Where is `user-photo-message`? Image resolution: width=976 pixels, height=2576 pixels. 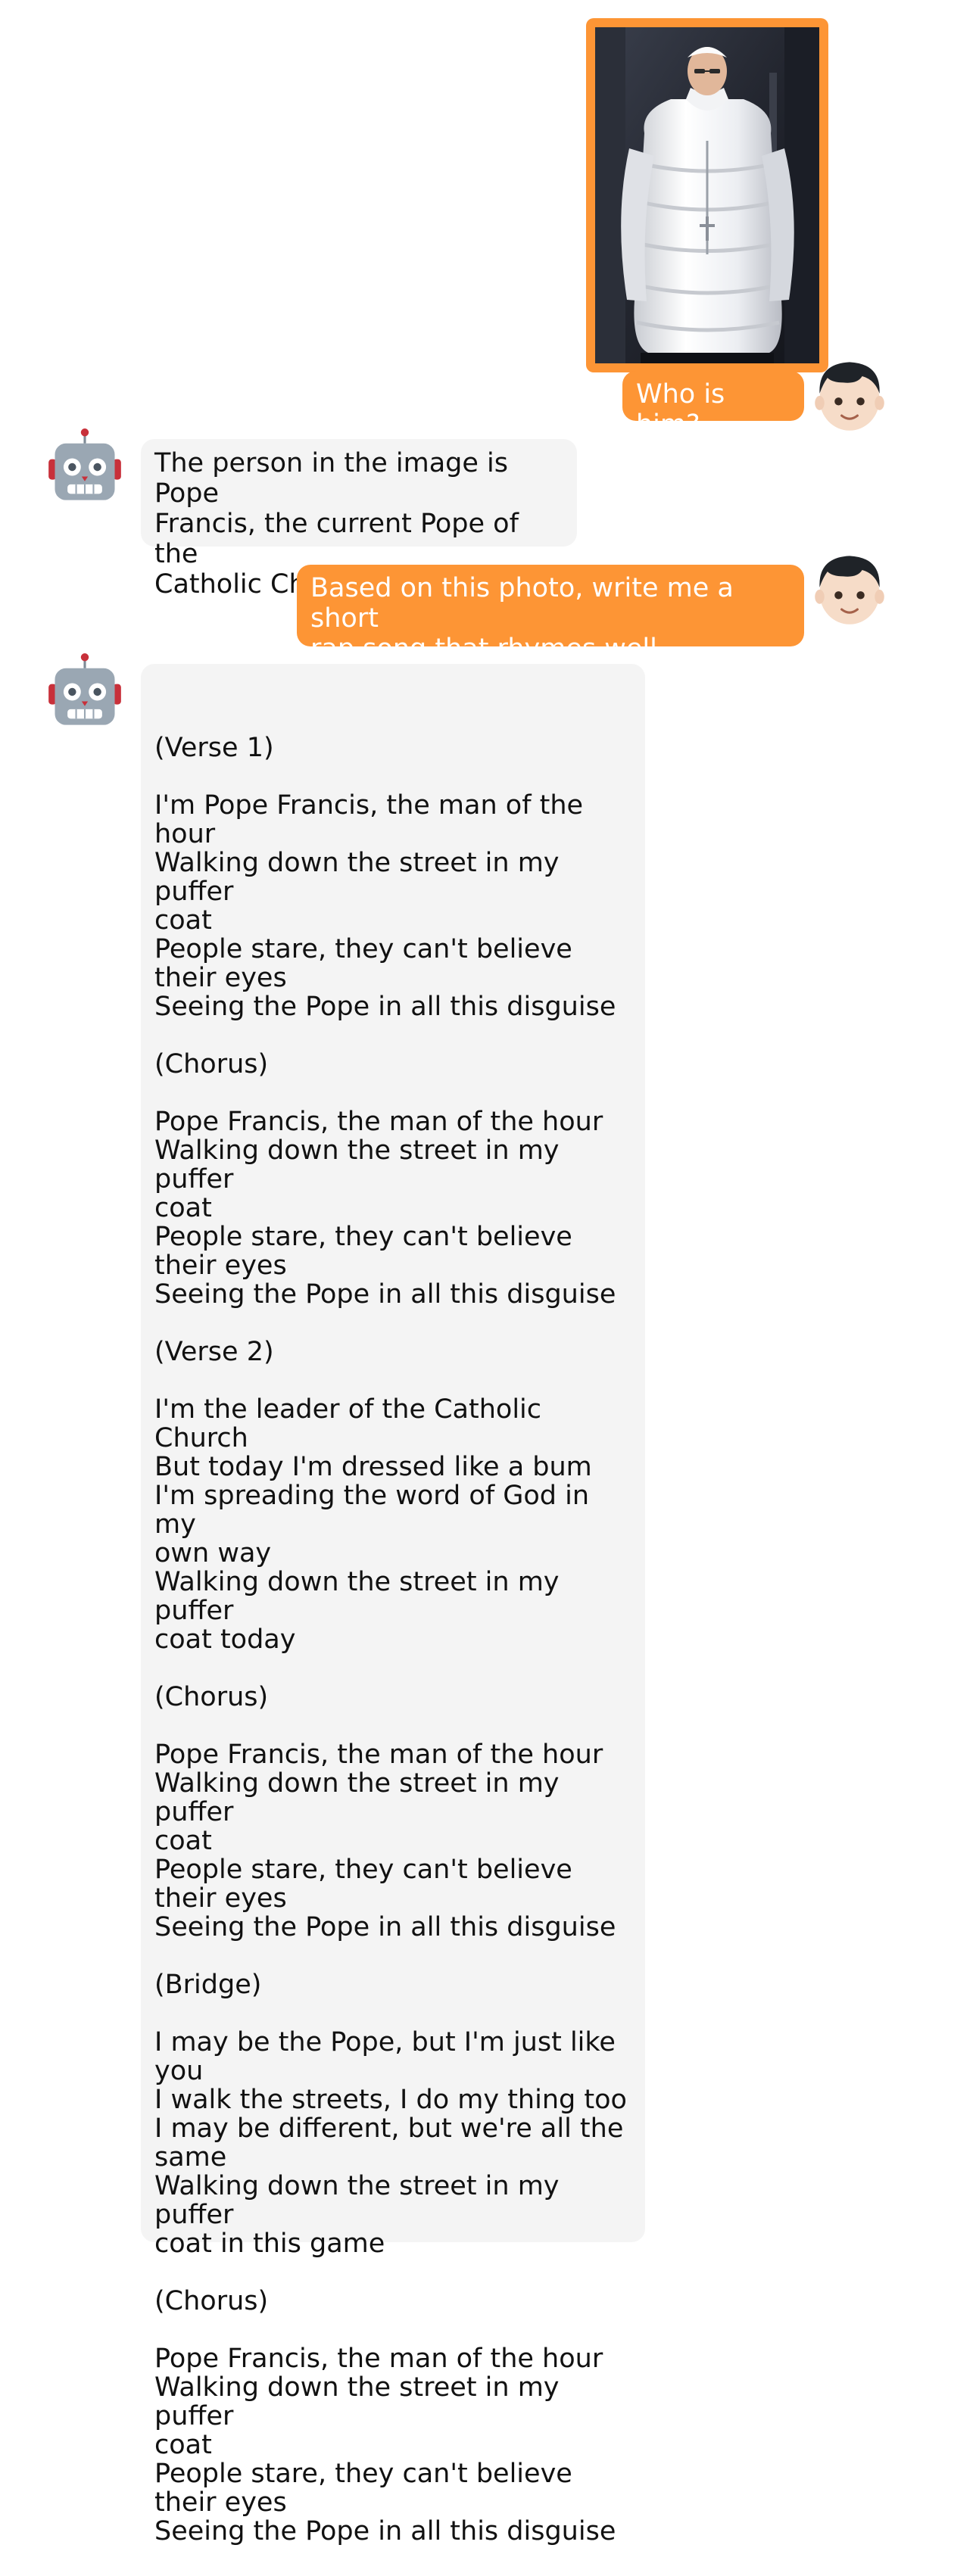 user-photo-message is located at coordinates (707, 195).